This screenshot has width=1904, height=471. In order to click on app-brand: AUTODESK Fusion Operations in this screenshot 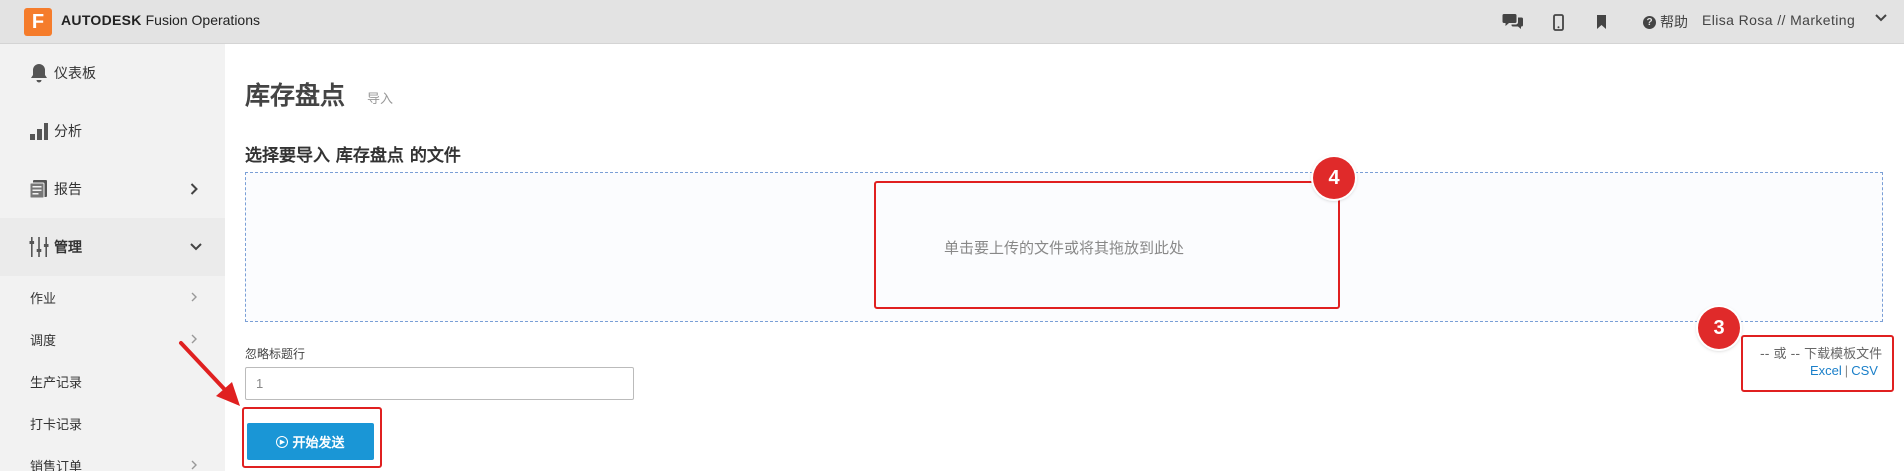, I will do `click(160, 20)`.